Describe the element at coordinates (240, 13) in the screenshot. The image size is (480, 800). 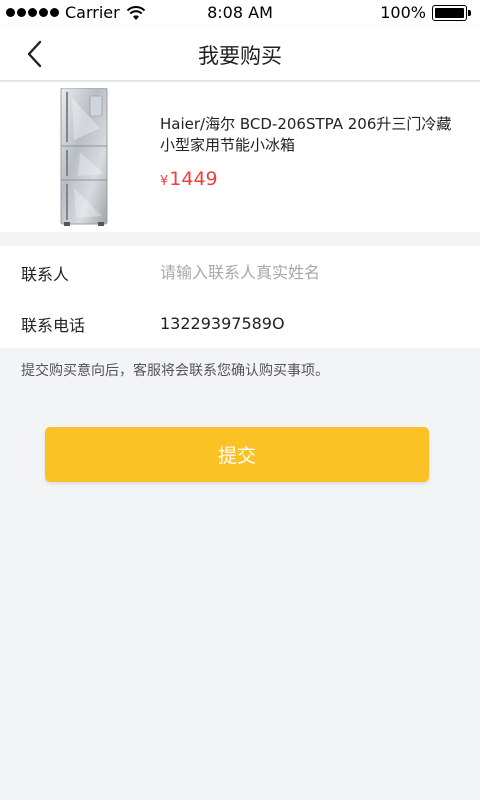
I see `status-bar: Carrier 8:08 AM 100%` at that location.